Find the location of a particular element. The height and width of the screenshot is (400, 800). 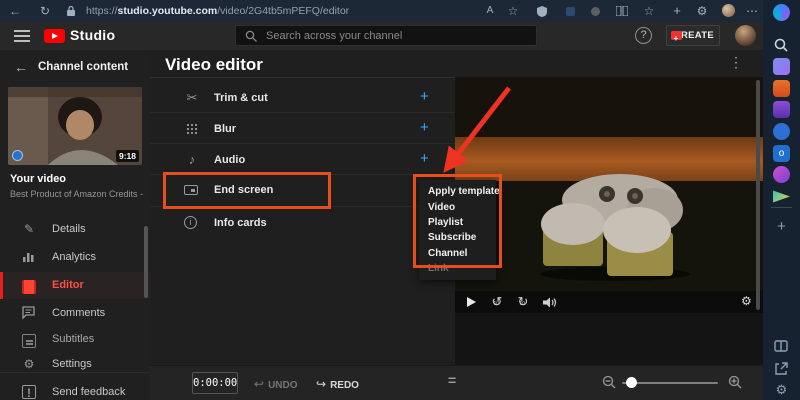

undo-icon: ↩ is located at coordinates (259, 384).